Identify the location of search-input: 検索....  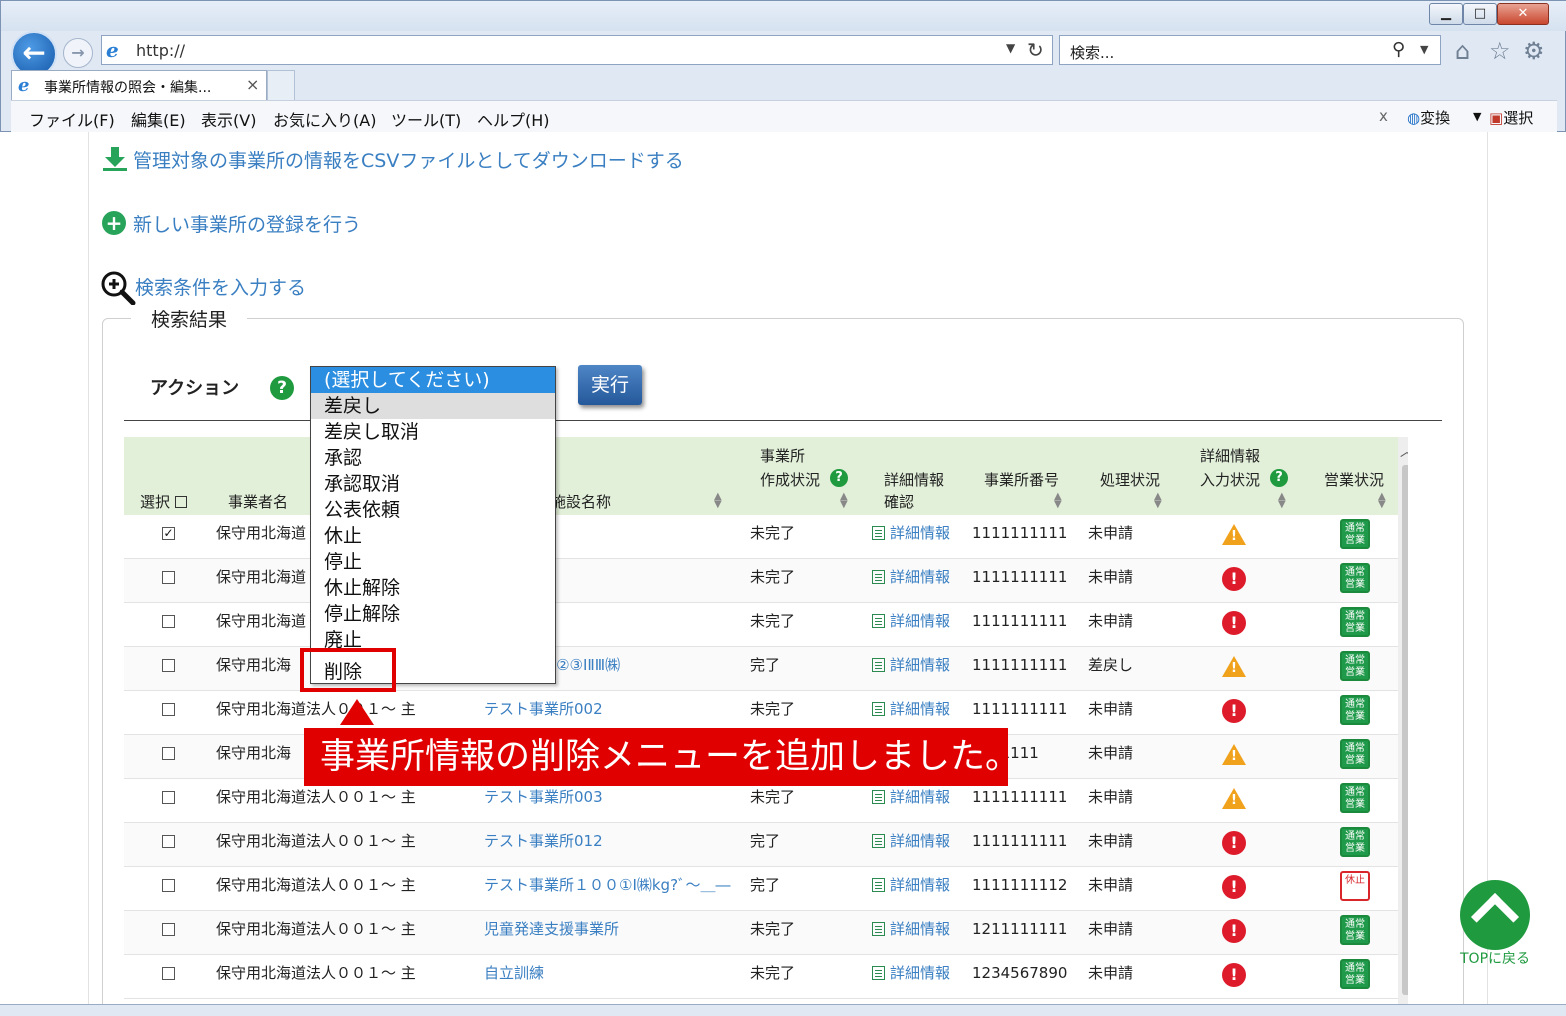
(1092, 52).